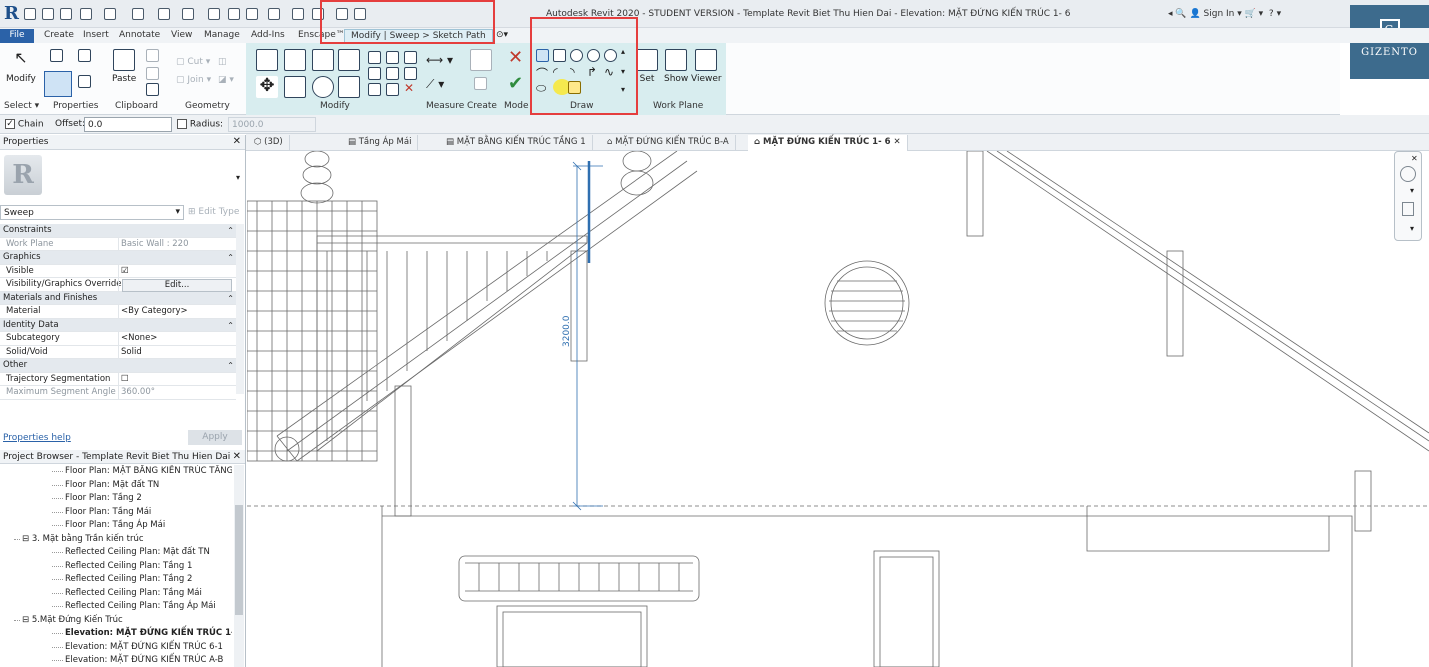 The height and width of the screenshot is (667, 1429). I want to click on browser-view-item: Reflected Ceiling Plan: Tầng Áp Mái, so click(140, 606).